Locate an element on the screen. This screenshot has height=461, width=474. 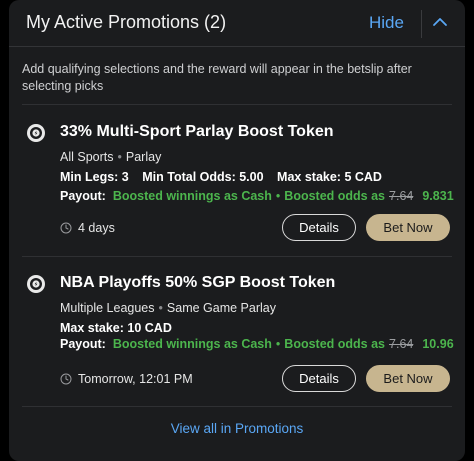
promotion-scope: Multiple Leagues • Same Game Parlay is located at coordinates (168, 308).